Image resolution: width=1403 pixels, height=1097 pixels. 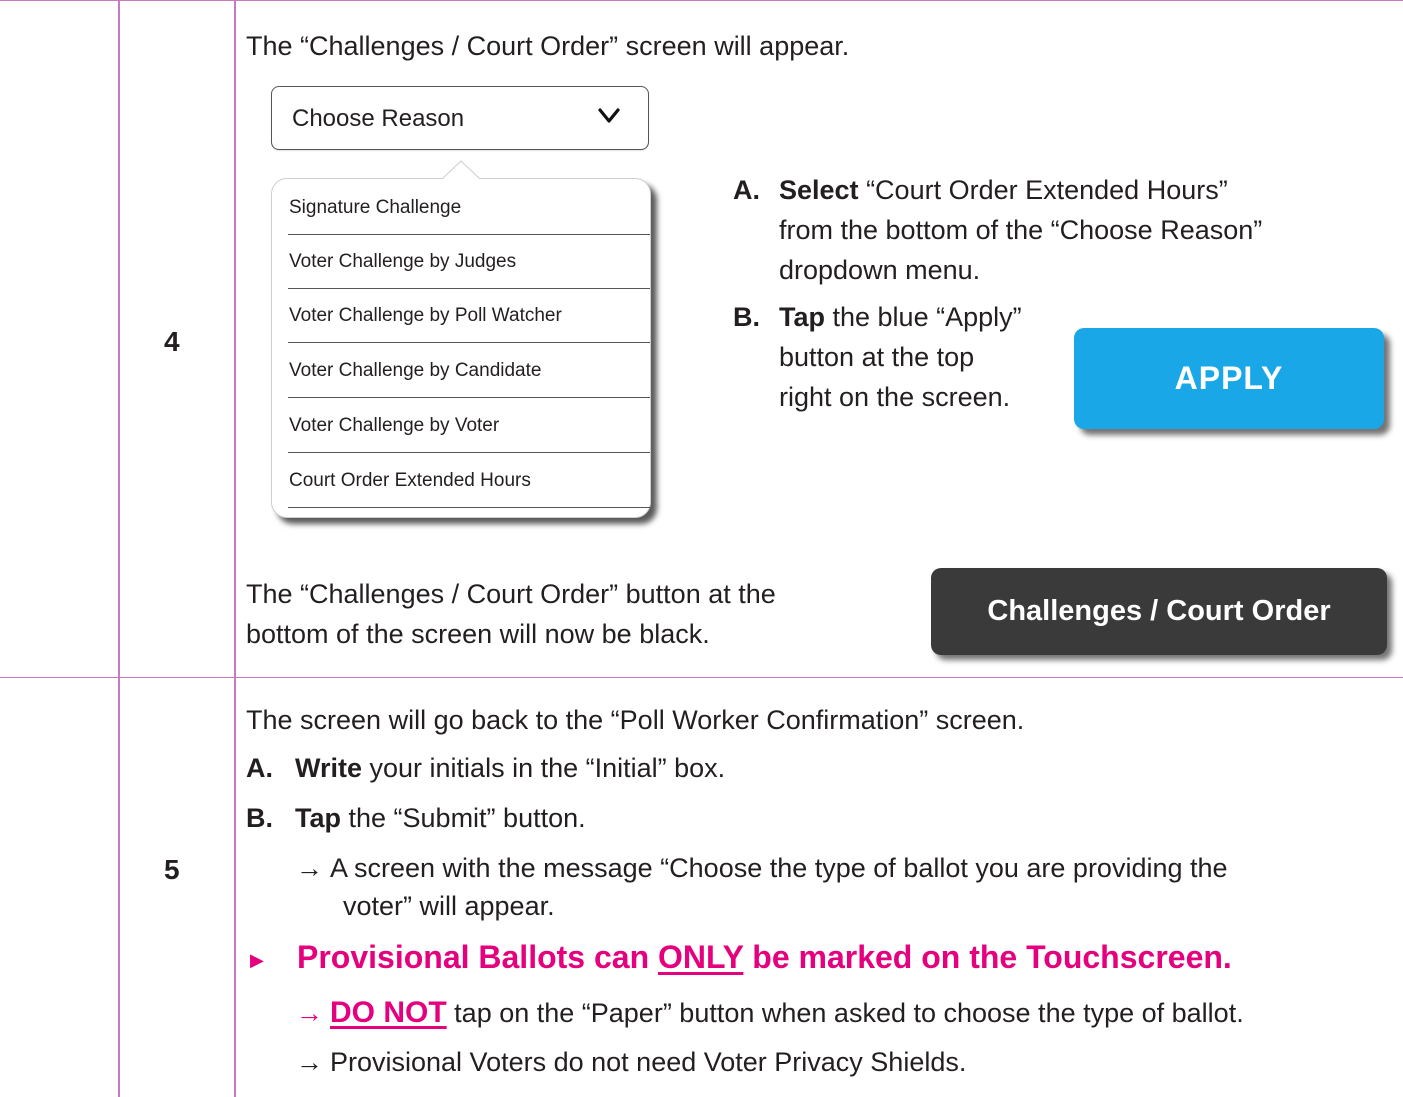 I want to click on dropdown-selected-label: Choose Reason, so click(x=378, y=118).